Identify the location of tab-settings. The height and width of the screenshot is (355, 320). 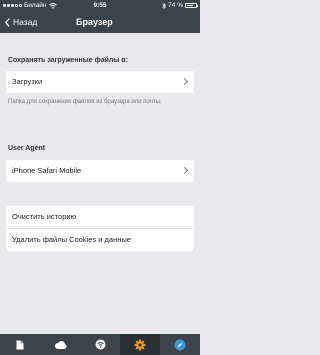
(140, 344).